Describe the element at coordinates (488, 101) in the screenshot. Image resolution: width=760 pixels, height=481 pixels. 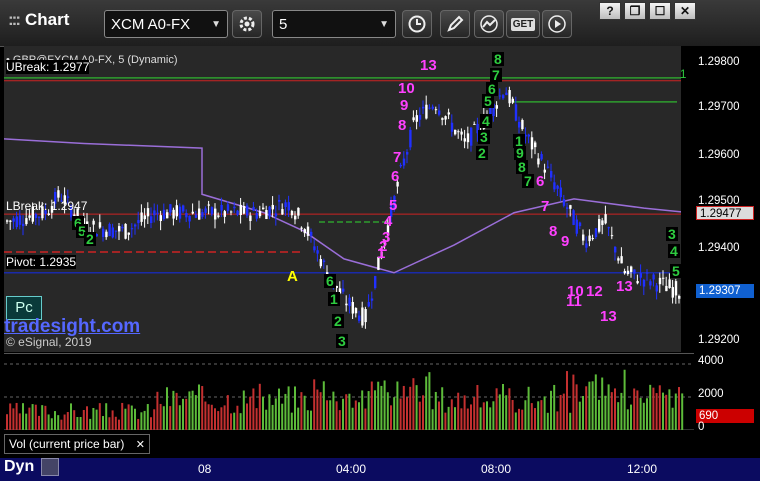
I see `td-buy-count: 5` at that location.